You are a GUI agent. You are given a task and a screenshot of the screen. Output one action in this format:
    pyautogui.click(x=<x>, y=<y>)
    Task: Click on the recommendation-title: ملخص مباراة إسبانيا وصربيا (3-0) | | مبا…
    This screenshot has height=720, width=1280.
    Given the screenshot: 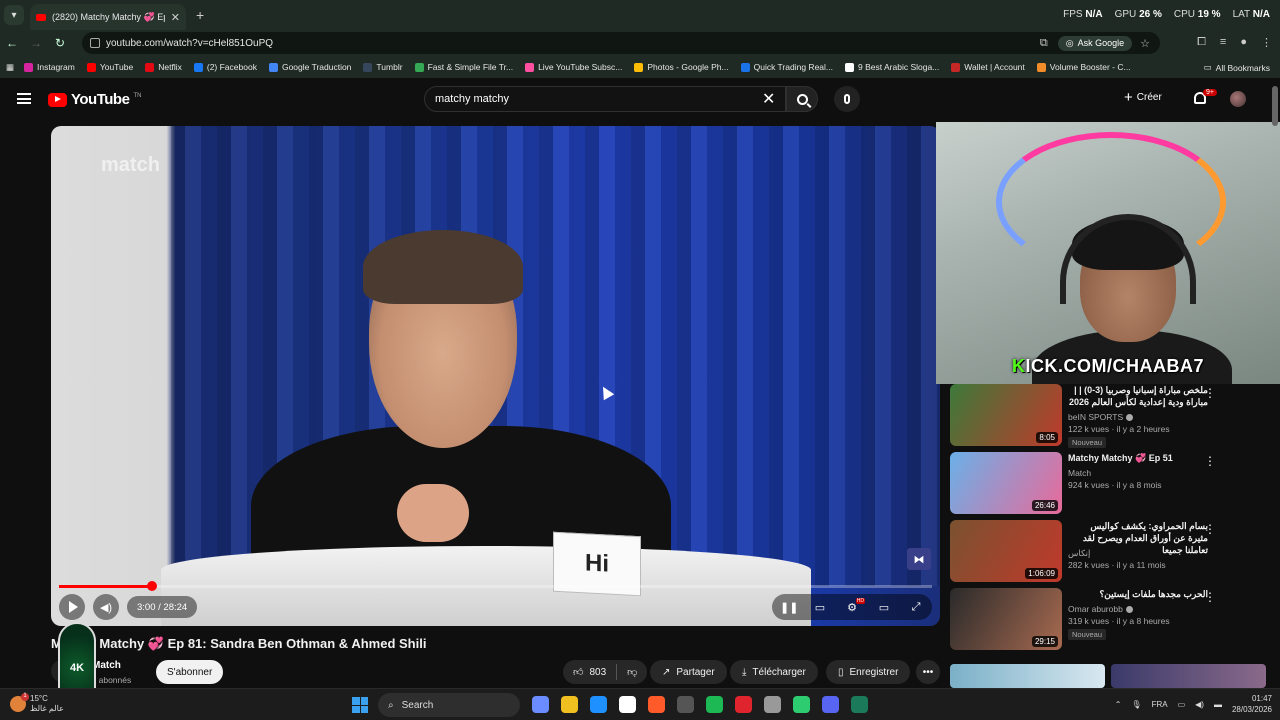 What is the action you would take?
    pyautogui.click(x=1138, y=396)
    